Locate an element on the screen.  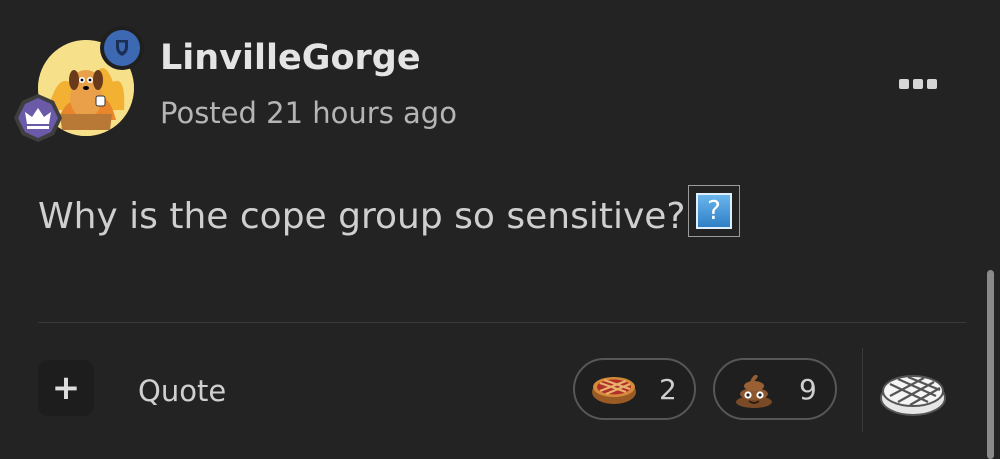
question-mark-glyph: ? is located at coordinates (714, 211).